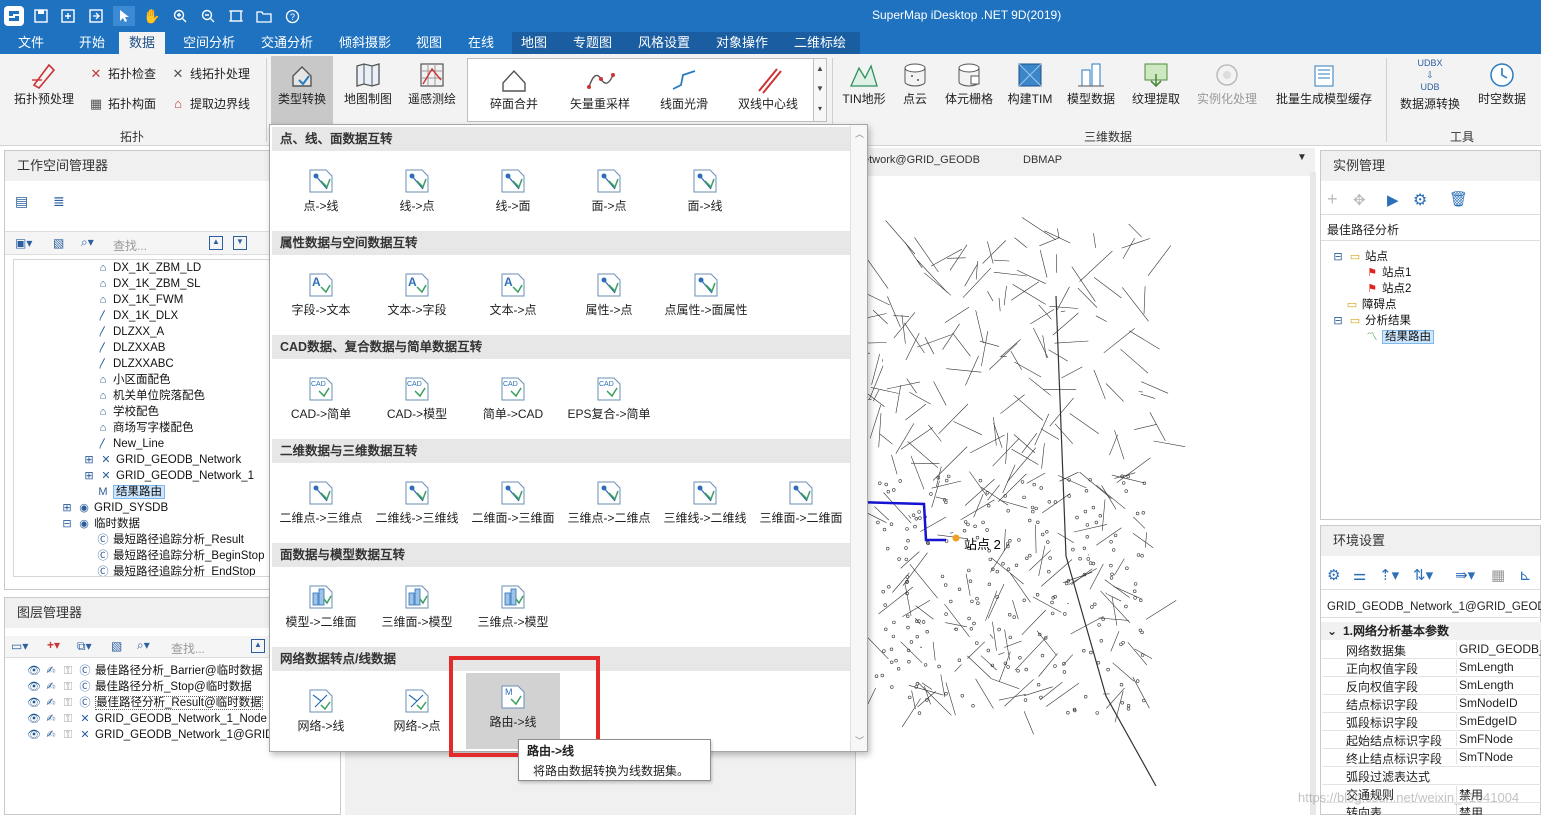 The width and height of the screenshot is (1541, 815). What do you see at coordinates (149, 268) in the screenshot?
I see `list-item: ⌂ DX_1K_ZBM_LD` at bounding box center [149, 268].